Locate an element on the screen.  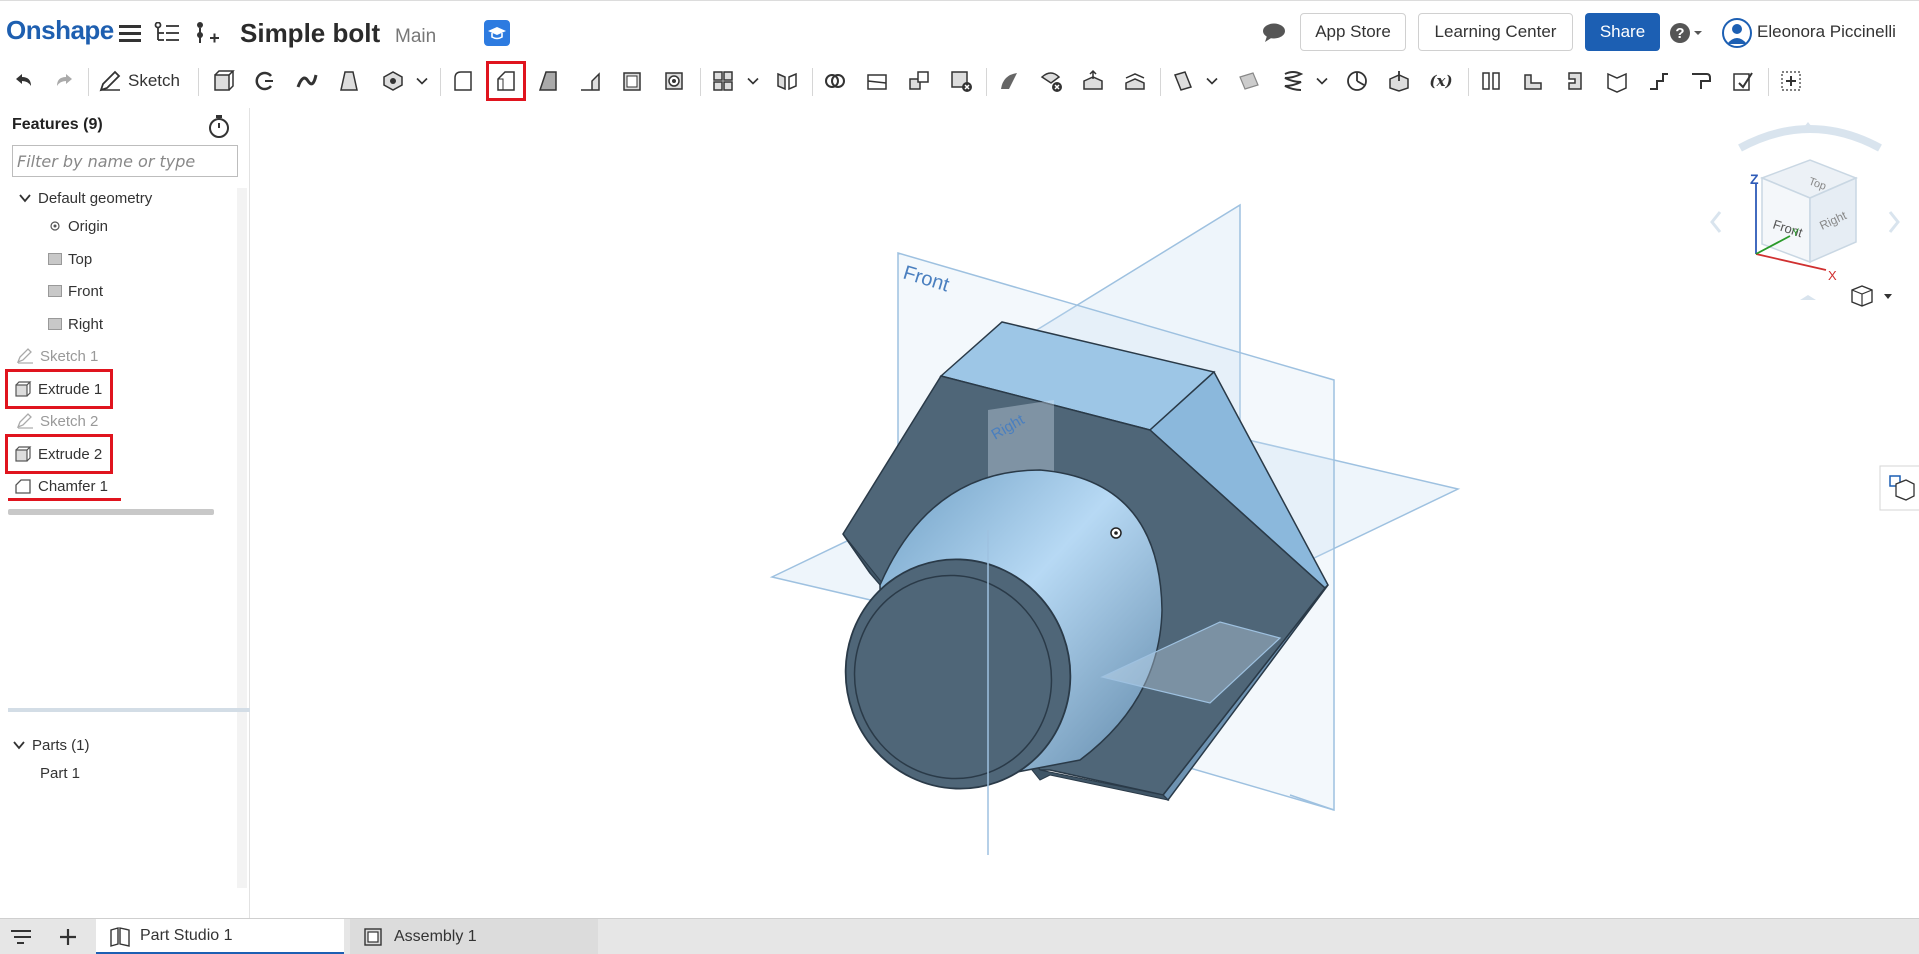
assembly-tab-label: Assembly 1 is located at coordinates (435, 936).